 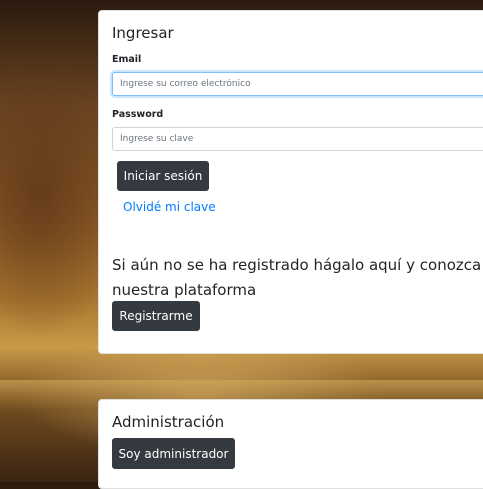 I want to click on email-input, so click(x=297, y=84).